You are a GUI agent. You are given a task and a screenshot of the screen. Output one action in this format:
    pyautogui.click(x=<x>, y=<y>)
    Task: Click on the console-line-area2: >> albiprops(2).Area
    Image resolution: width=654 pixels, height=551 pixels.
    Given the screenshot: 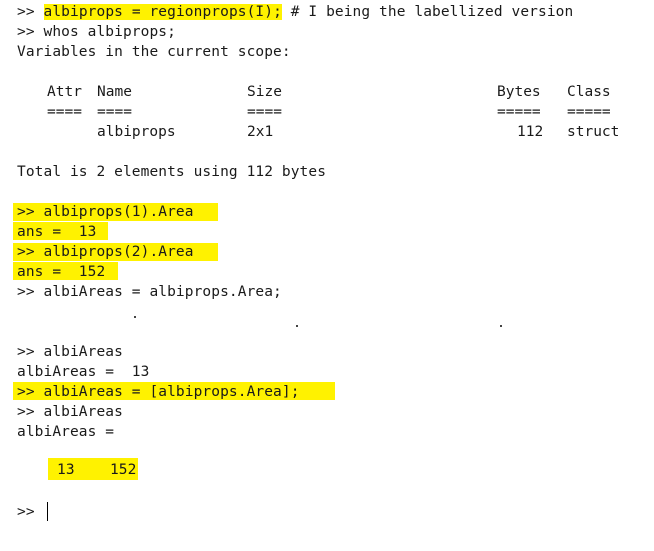 What is the action you would take?
    pyautogui.click(x=105, y=252)
    